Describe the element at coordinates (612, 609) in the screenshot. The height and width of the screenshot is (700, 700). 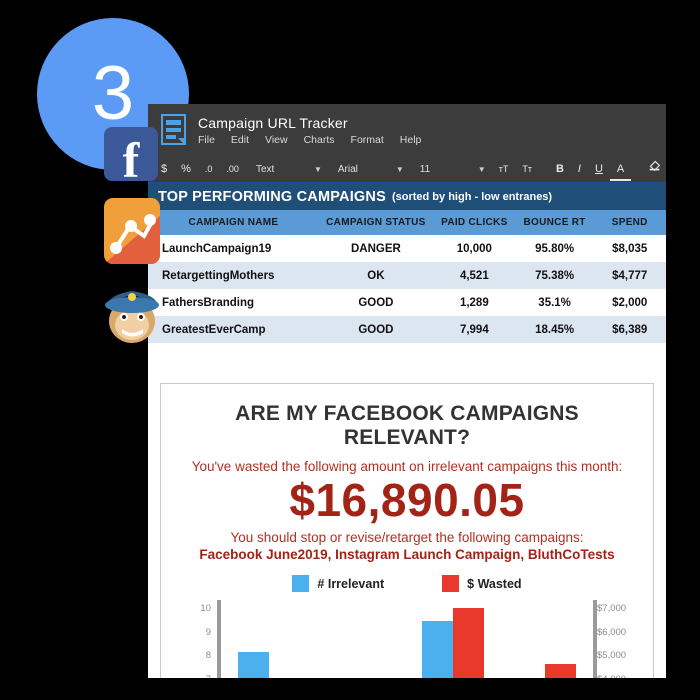
I see `right-axis-tick: $7,000` at that location.